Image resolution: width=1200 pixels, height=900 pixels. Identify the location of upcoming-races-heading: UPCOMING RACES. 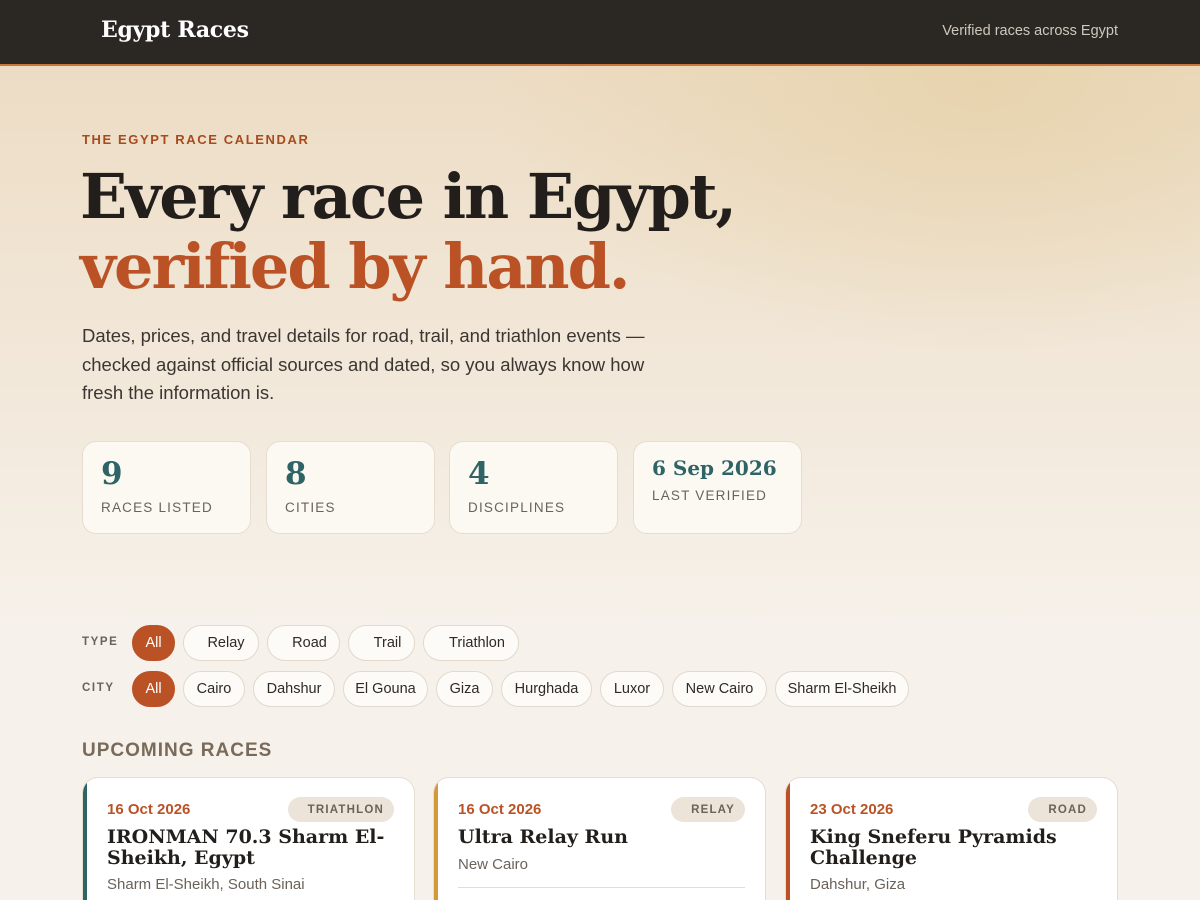
(177, 750).